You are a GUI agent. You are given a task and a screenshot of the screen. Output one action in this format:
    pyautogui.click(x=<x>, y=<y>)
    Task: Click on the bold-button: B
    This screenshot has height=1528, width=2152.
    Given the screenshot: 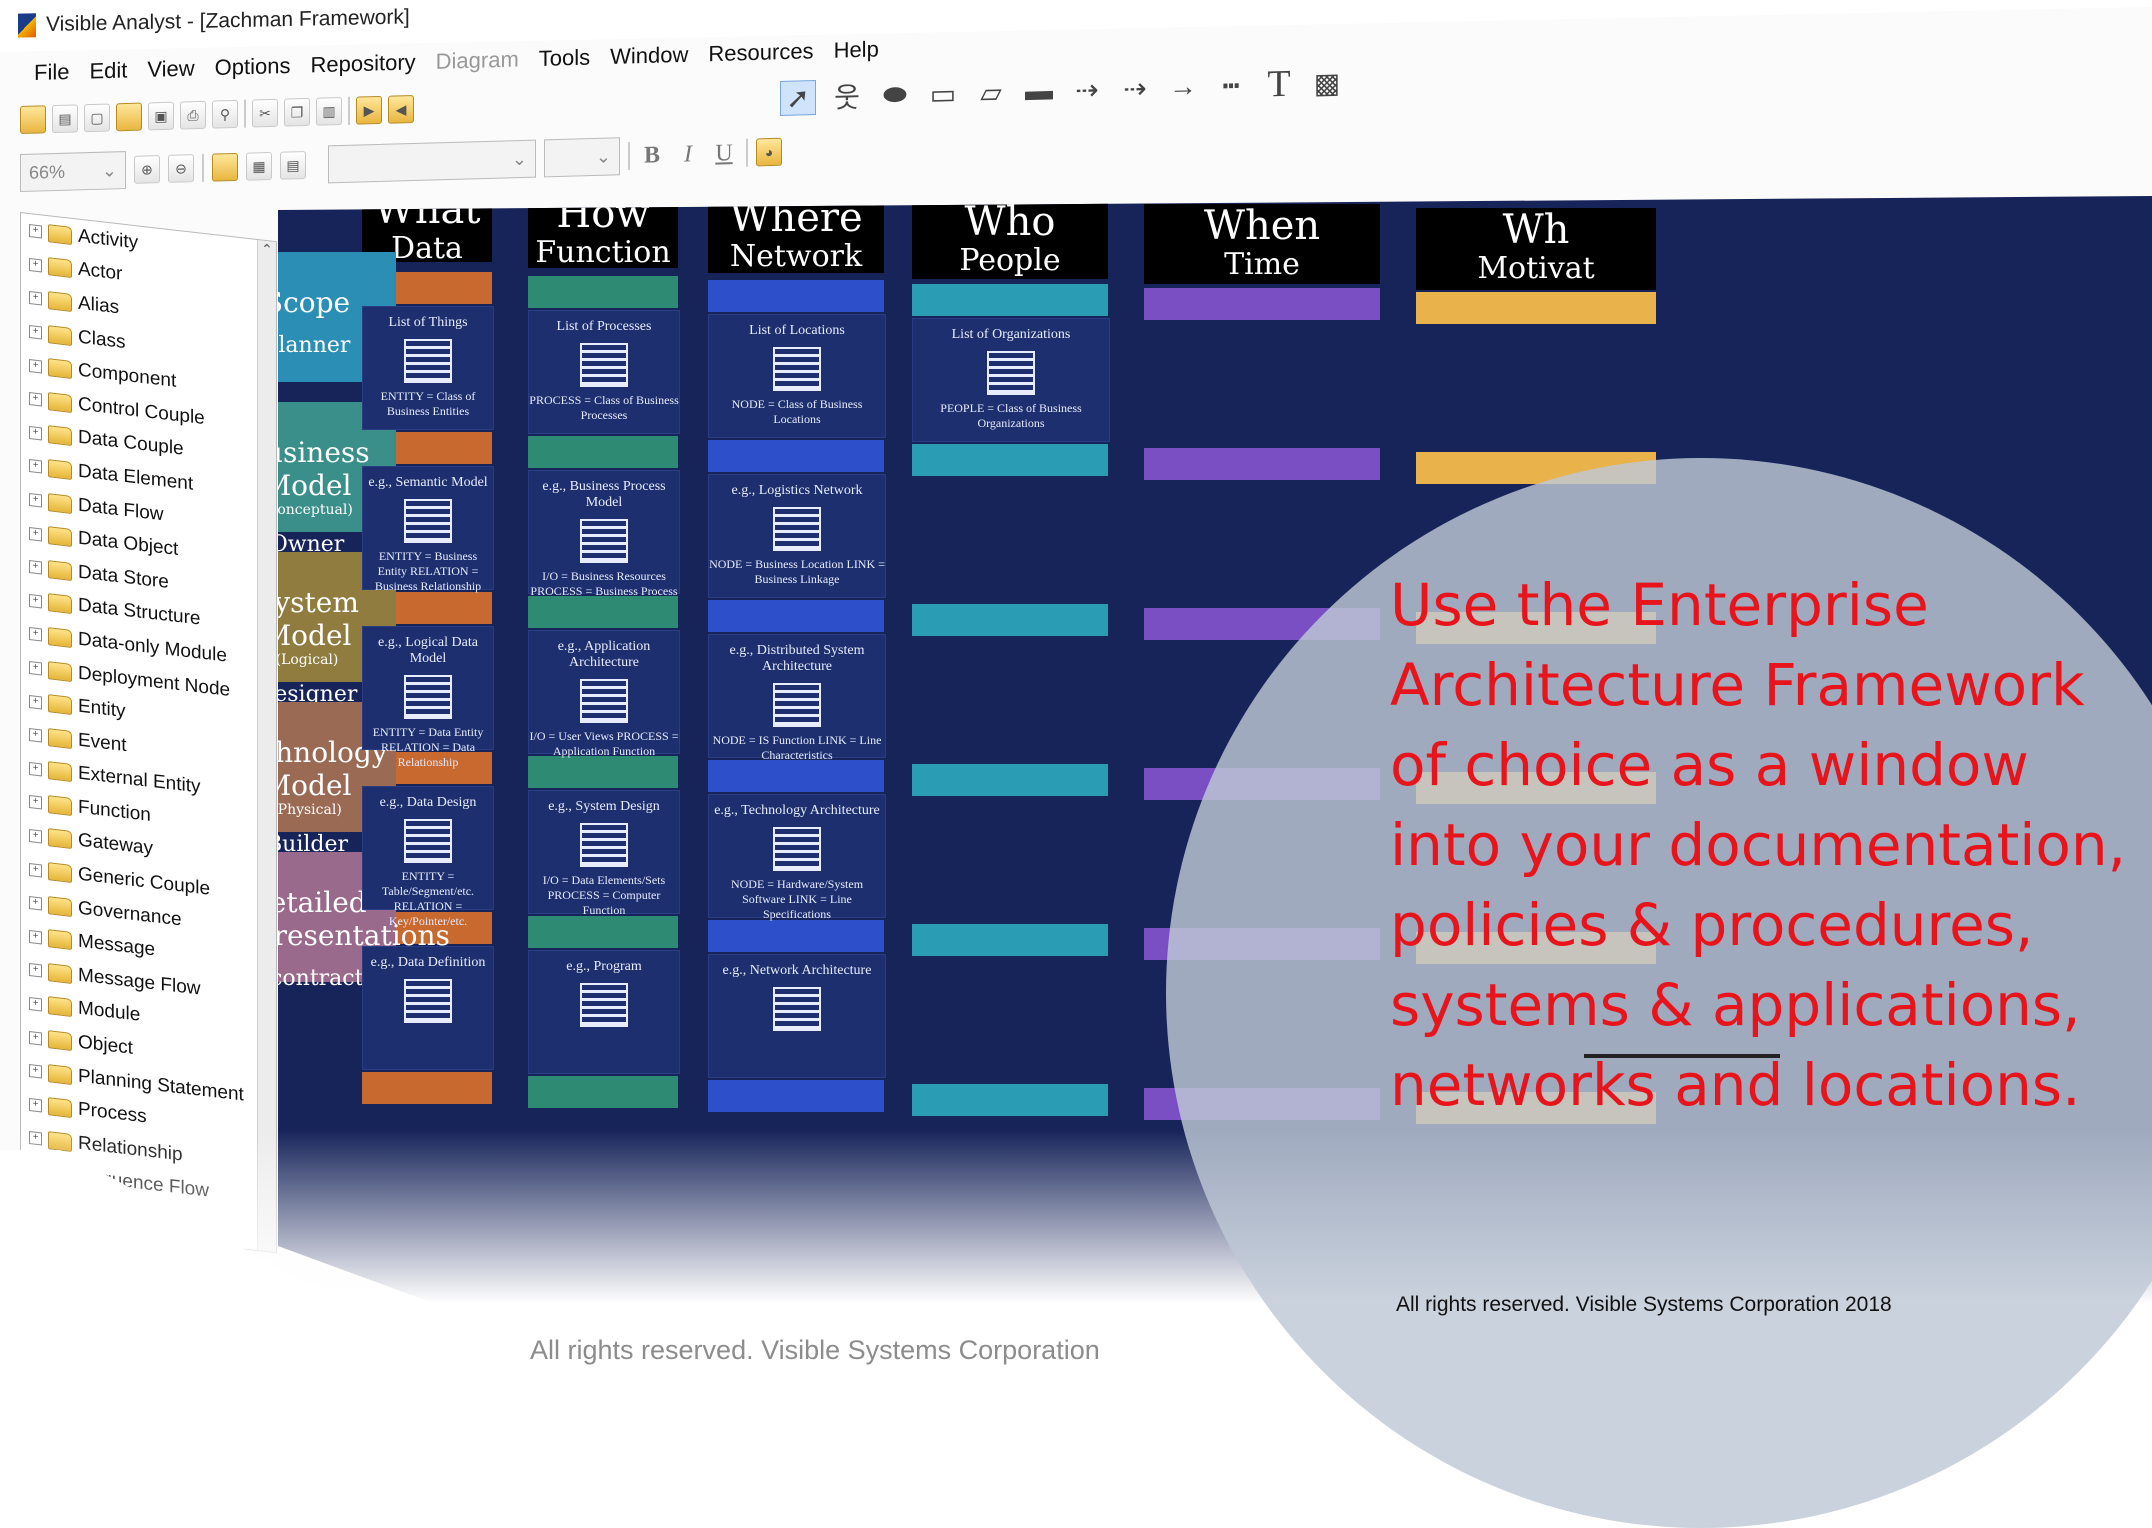 What is the action you would take?
    pyautogui.click(x=652, y=155)
    